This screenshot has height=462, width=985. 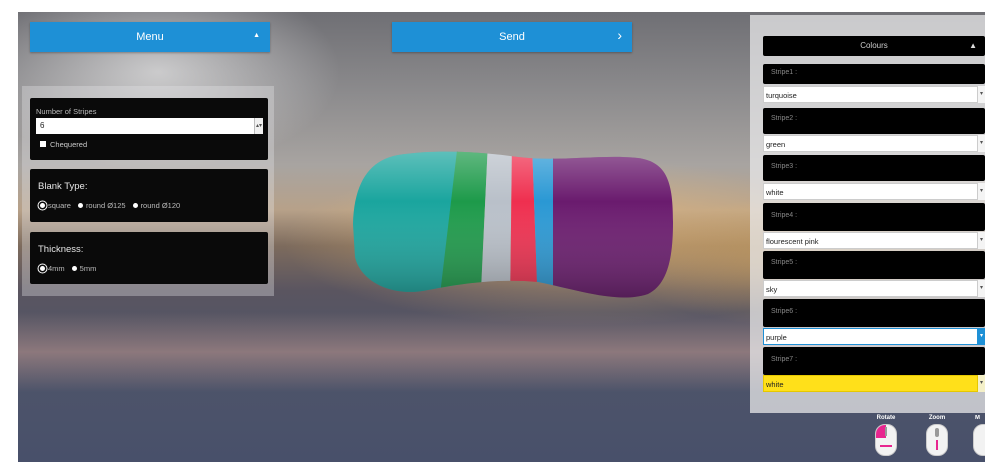 What do you see at coordinates (61, 249) in the screenshot?
I see `thickness-title: Thickness:` at bounding box center [61, 249].